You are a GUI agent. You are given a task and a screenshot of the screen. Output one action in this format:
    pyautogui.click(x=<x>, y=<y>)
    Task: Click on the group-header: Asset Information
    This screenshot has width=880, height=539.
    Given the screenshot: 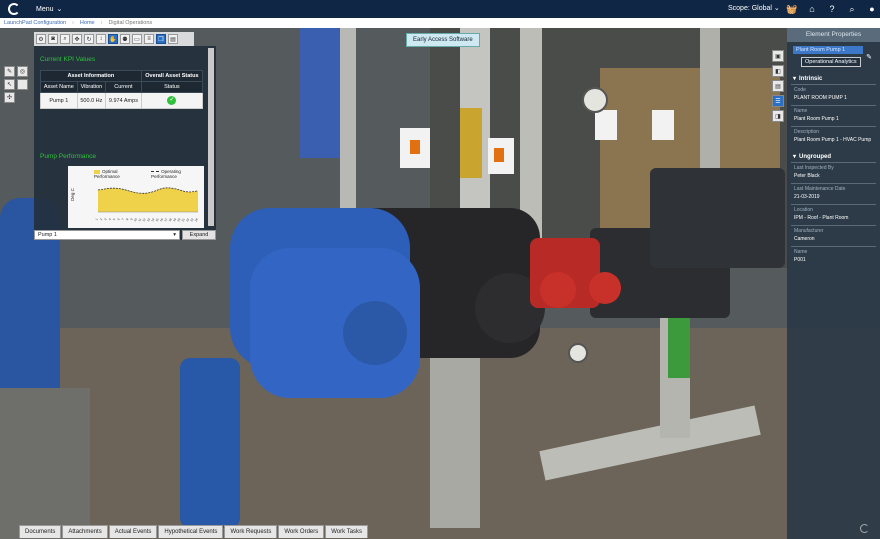 What is the action you would take?
    pyautogui.click(x=91, y=76)
    